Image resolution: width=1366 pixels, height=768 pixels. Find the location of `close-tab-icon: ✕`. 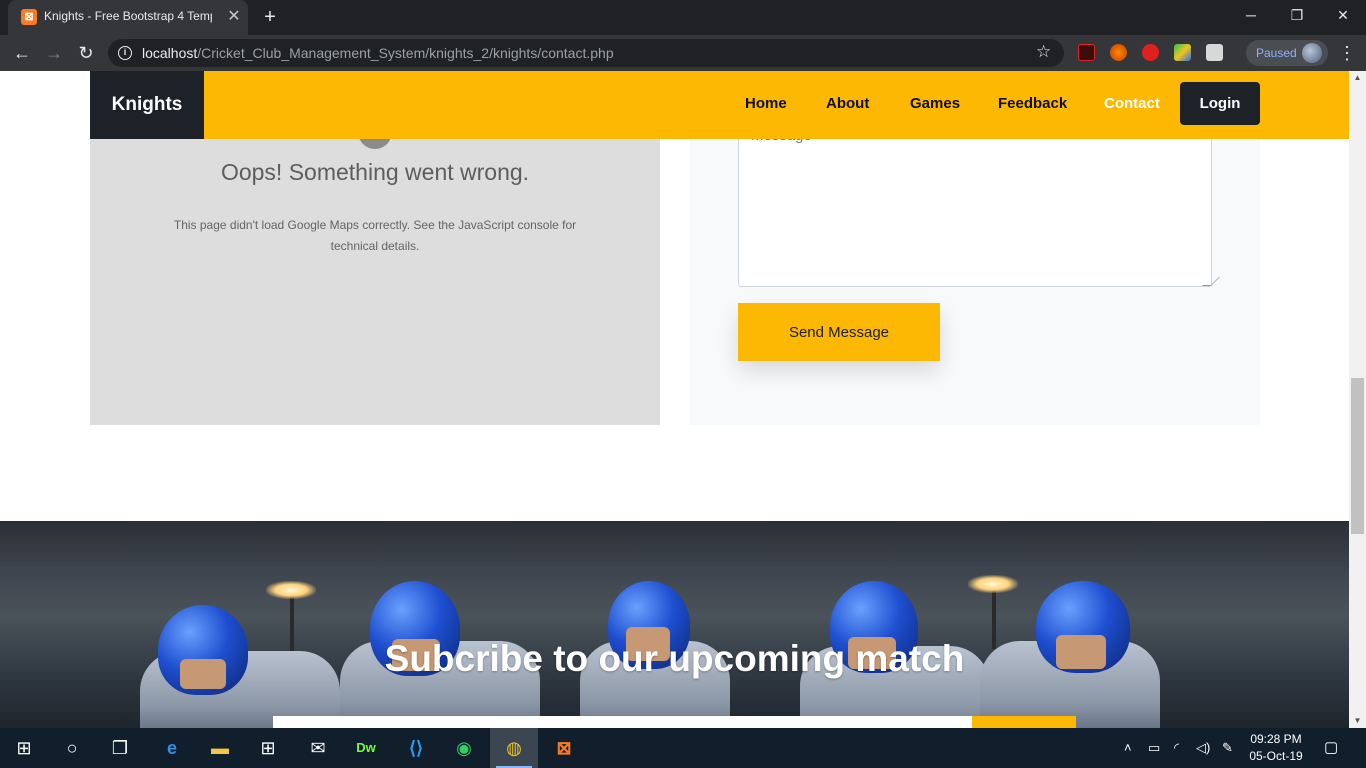

close-tab-icon: ✕ is located at coordinates (234, 17).